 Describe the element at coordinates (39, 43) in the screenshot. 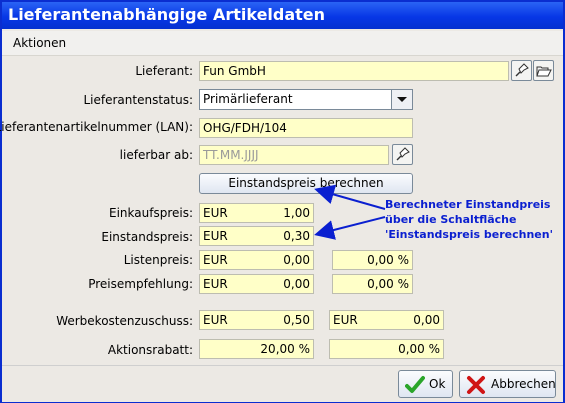

I see `menu-aktionen: Aktionen` at that location.